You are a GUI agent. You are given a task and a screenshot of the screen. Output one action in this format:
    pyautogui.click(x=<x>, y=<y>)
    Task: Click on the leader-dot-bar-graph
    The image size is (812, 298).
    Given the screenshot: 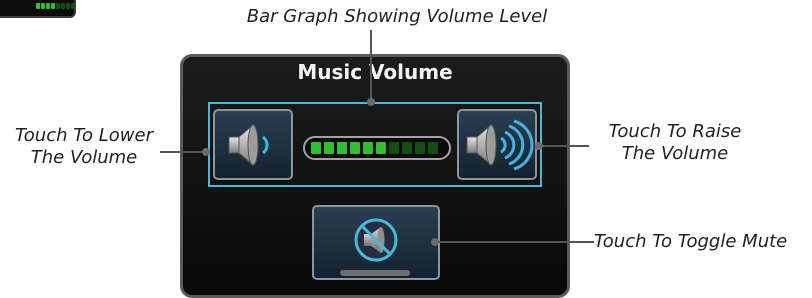 What is the action you would take?
    pyautogui.click(x=371, y=102)
    